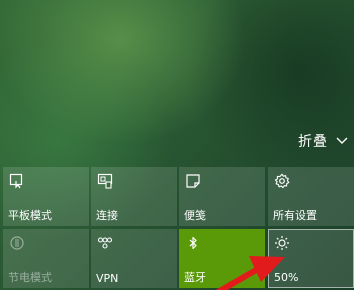  Describe the element at coordinates (193, 243) in the screenshot. I see `bluetooth-icon` at that location.